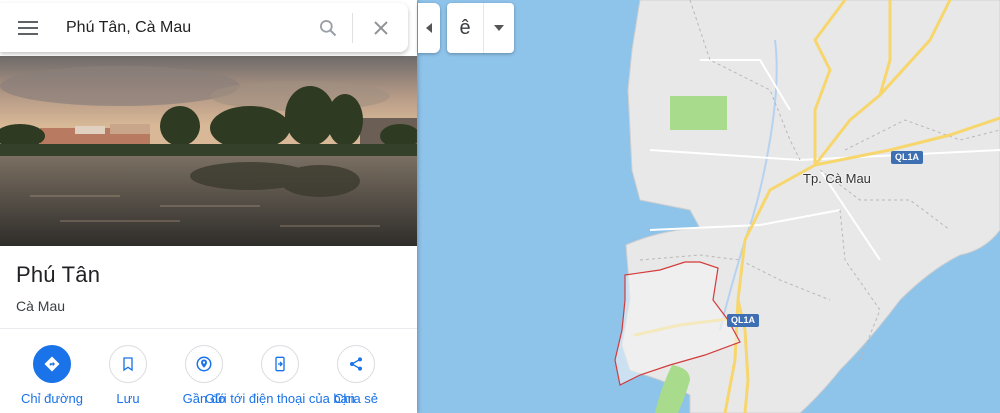 The height and width of the screenshot is (413, 1000). I want to click on input-tool-dropdown, so click(499, 28).